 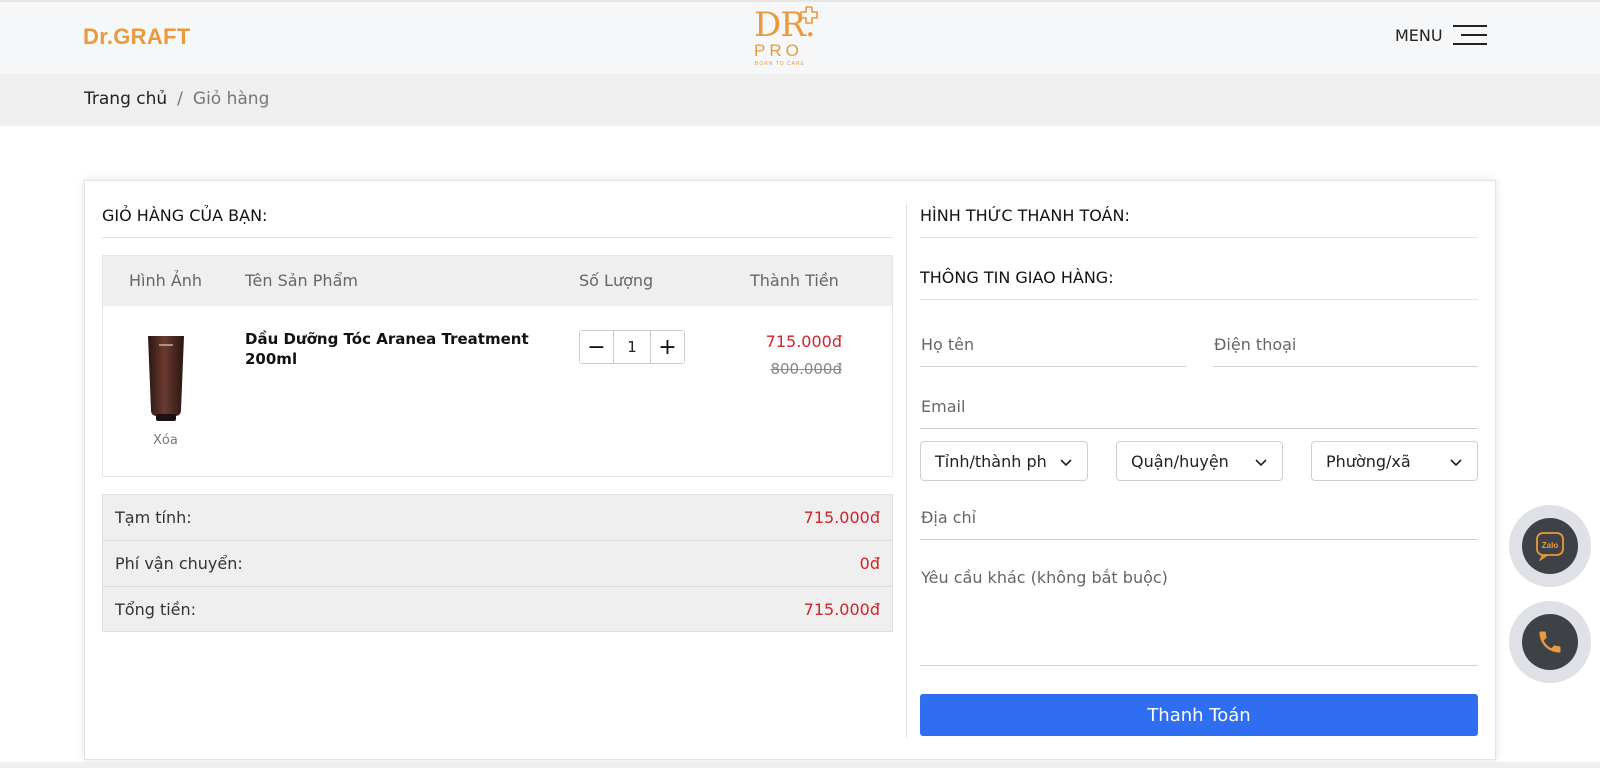 I want to click on logo-tagline: BORN TO CARE, so click(x=780, y=64).